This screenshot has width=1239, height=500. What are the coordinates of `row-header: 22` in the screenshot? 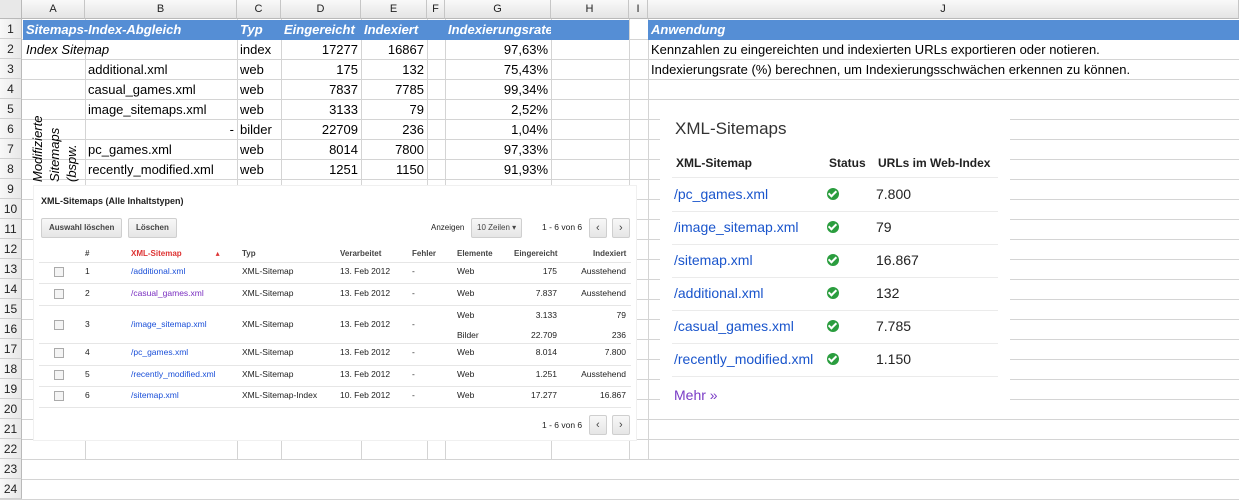 It's located at (11, 449).